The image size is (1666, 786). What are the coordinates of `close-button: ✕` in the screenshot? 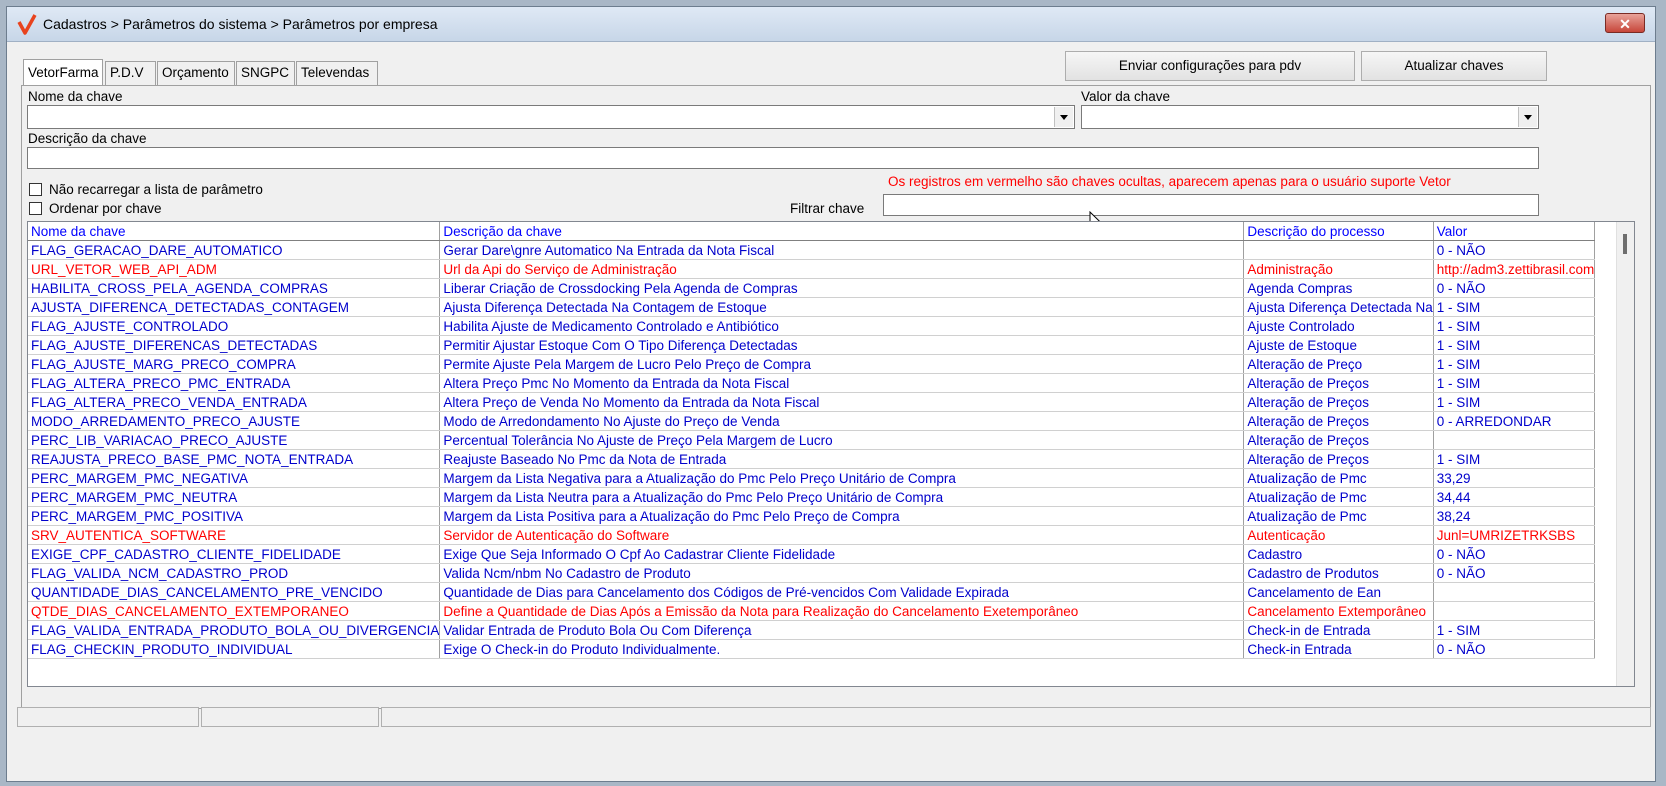 It's located at (1625, 23).